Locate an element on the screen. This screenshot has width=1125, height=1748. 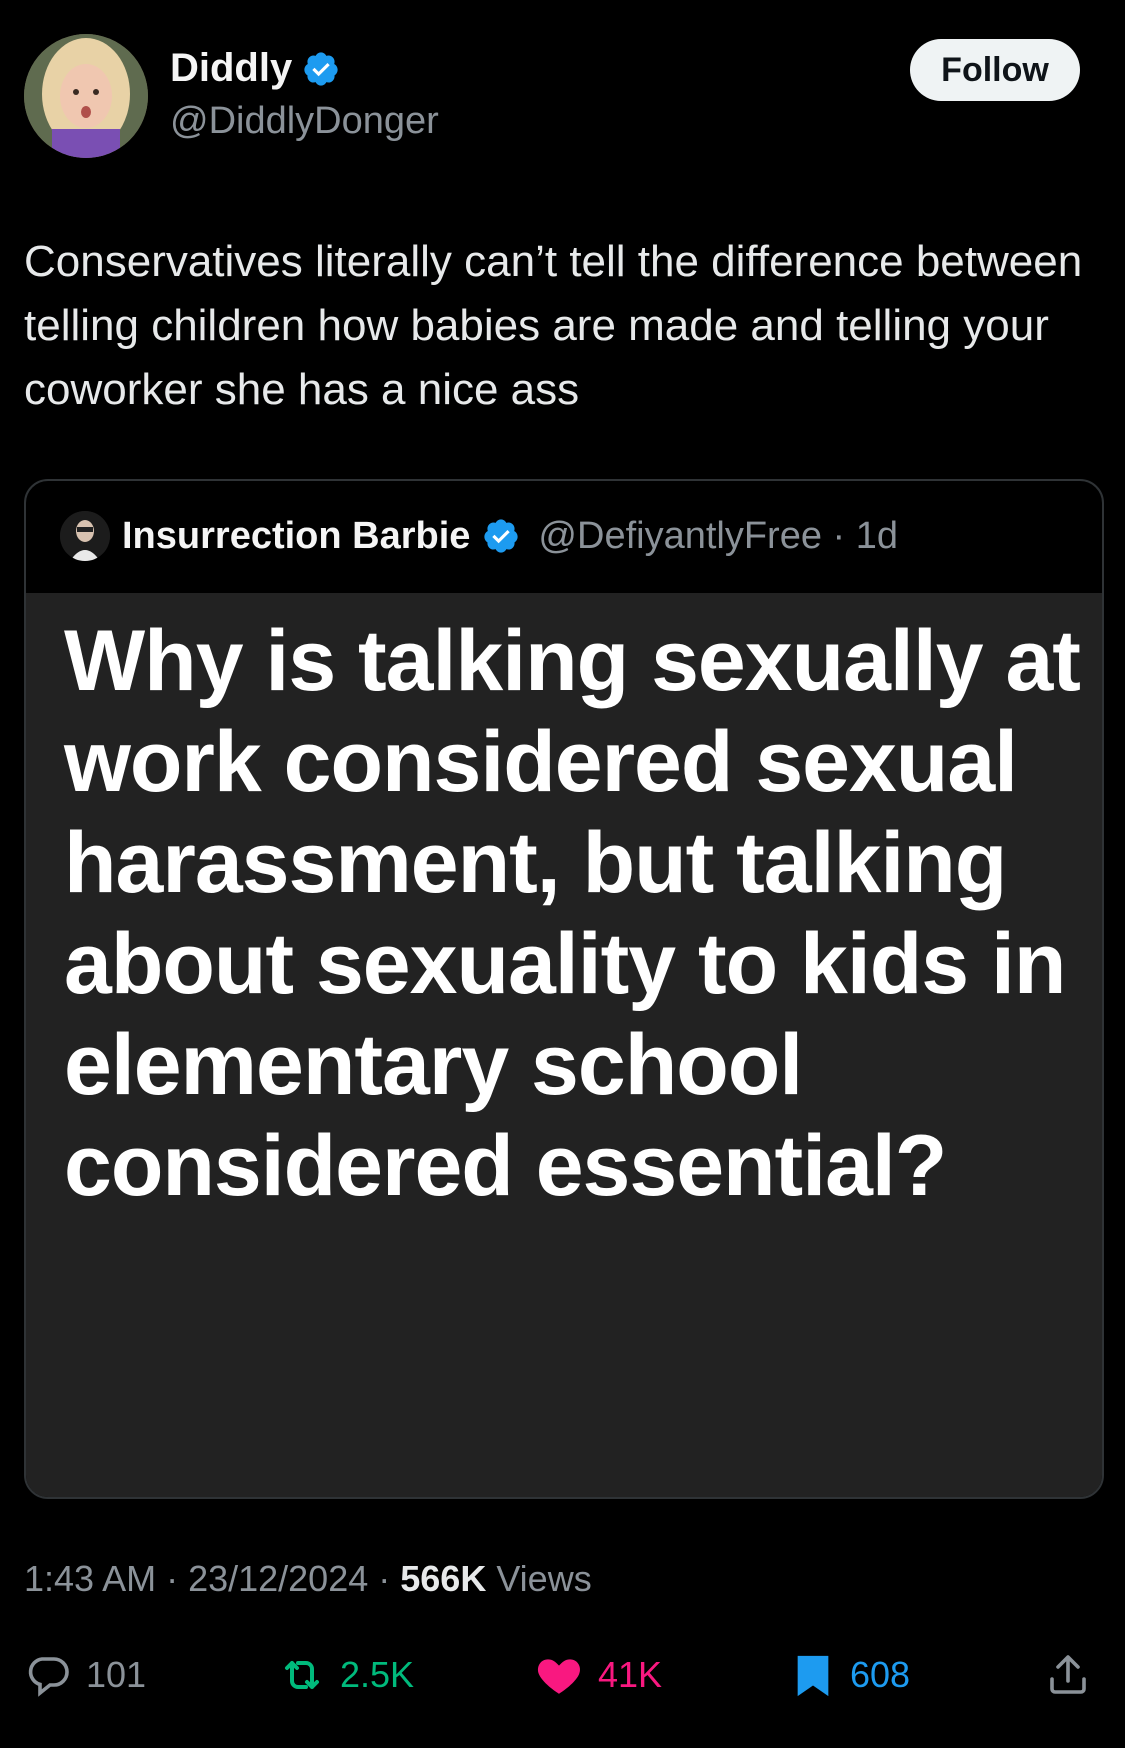
author-name-text: Diddly is located at coordinates (231, 68).